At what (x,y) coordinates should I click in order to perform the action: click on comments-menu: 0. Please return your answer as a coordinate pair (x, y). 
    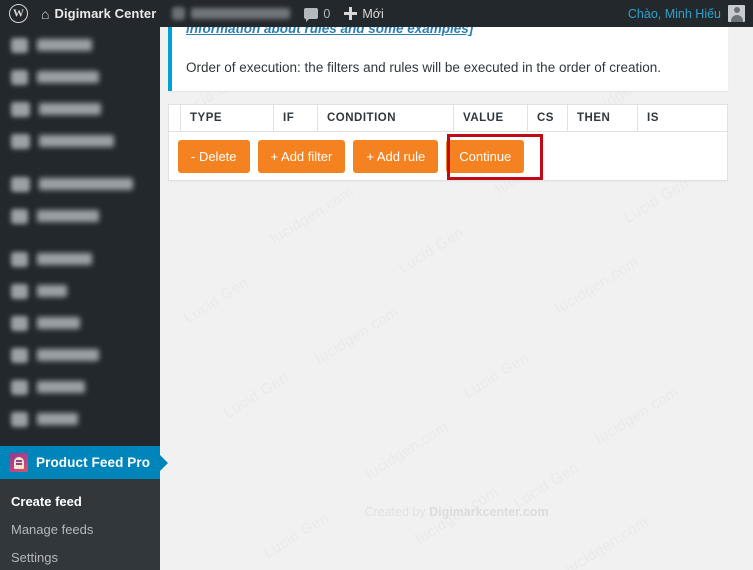
    Looking at the image, I should click on (317, 13).